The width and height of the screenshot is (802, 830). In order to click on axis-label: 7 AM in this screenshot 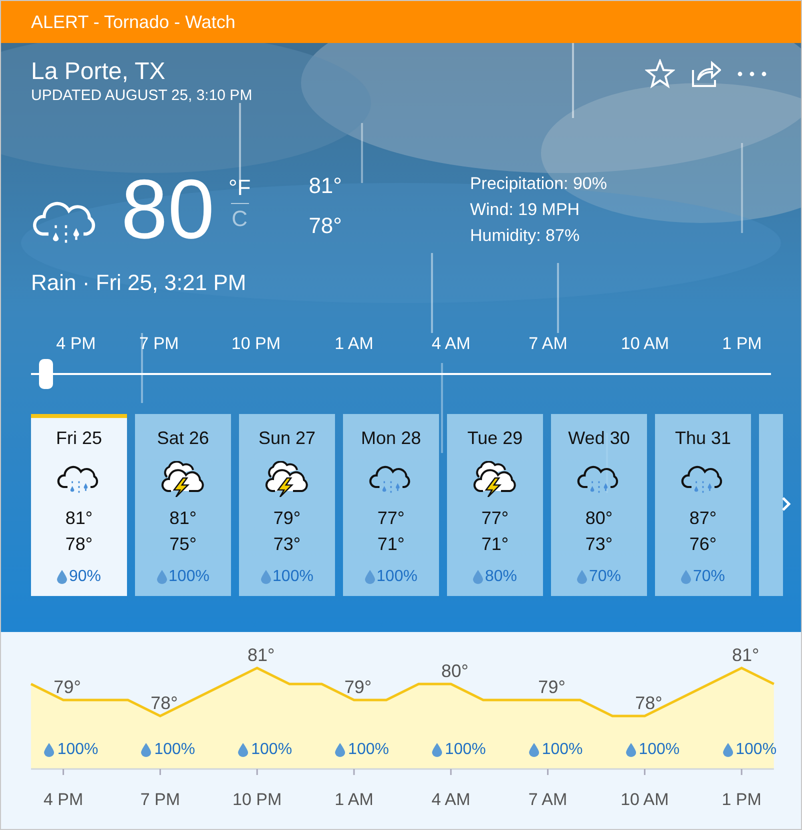, I will do `click(548, 800)`.